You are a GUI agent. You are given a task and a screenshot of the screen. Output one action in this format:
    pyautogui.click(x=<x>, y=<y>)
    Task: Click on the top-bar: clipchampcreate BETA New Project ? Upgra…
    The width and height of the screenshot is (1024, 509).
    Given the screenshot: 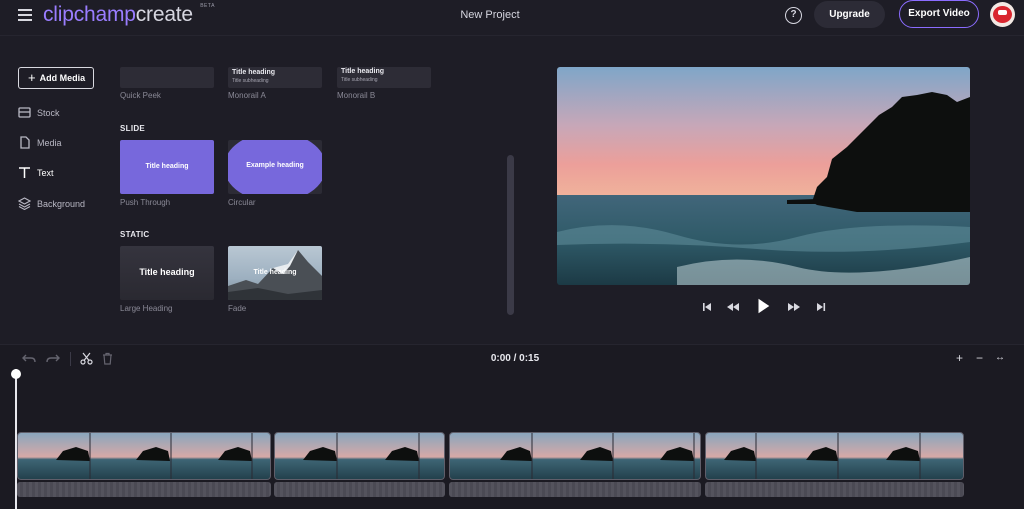 What is the action you would take?
    pyautogui.click(x=512, y=18)
    